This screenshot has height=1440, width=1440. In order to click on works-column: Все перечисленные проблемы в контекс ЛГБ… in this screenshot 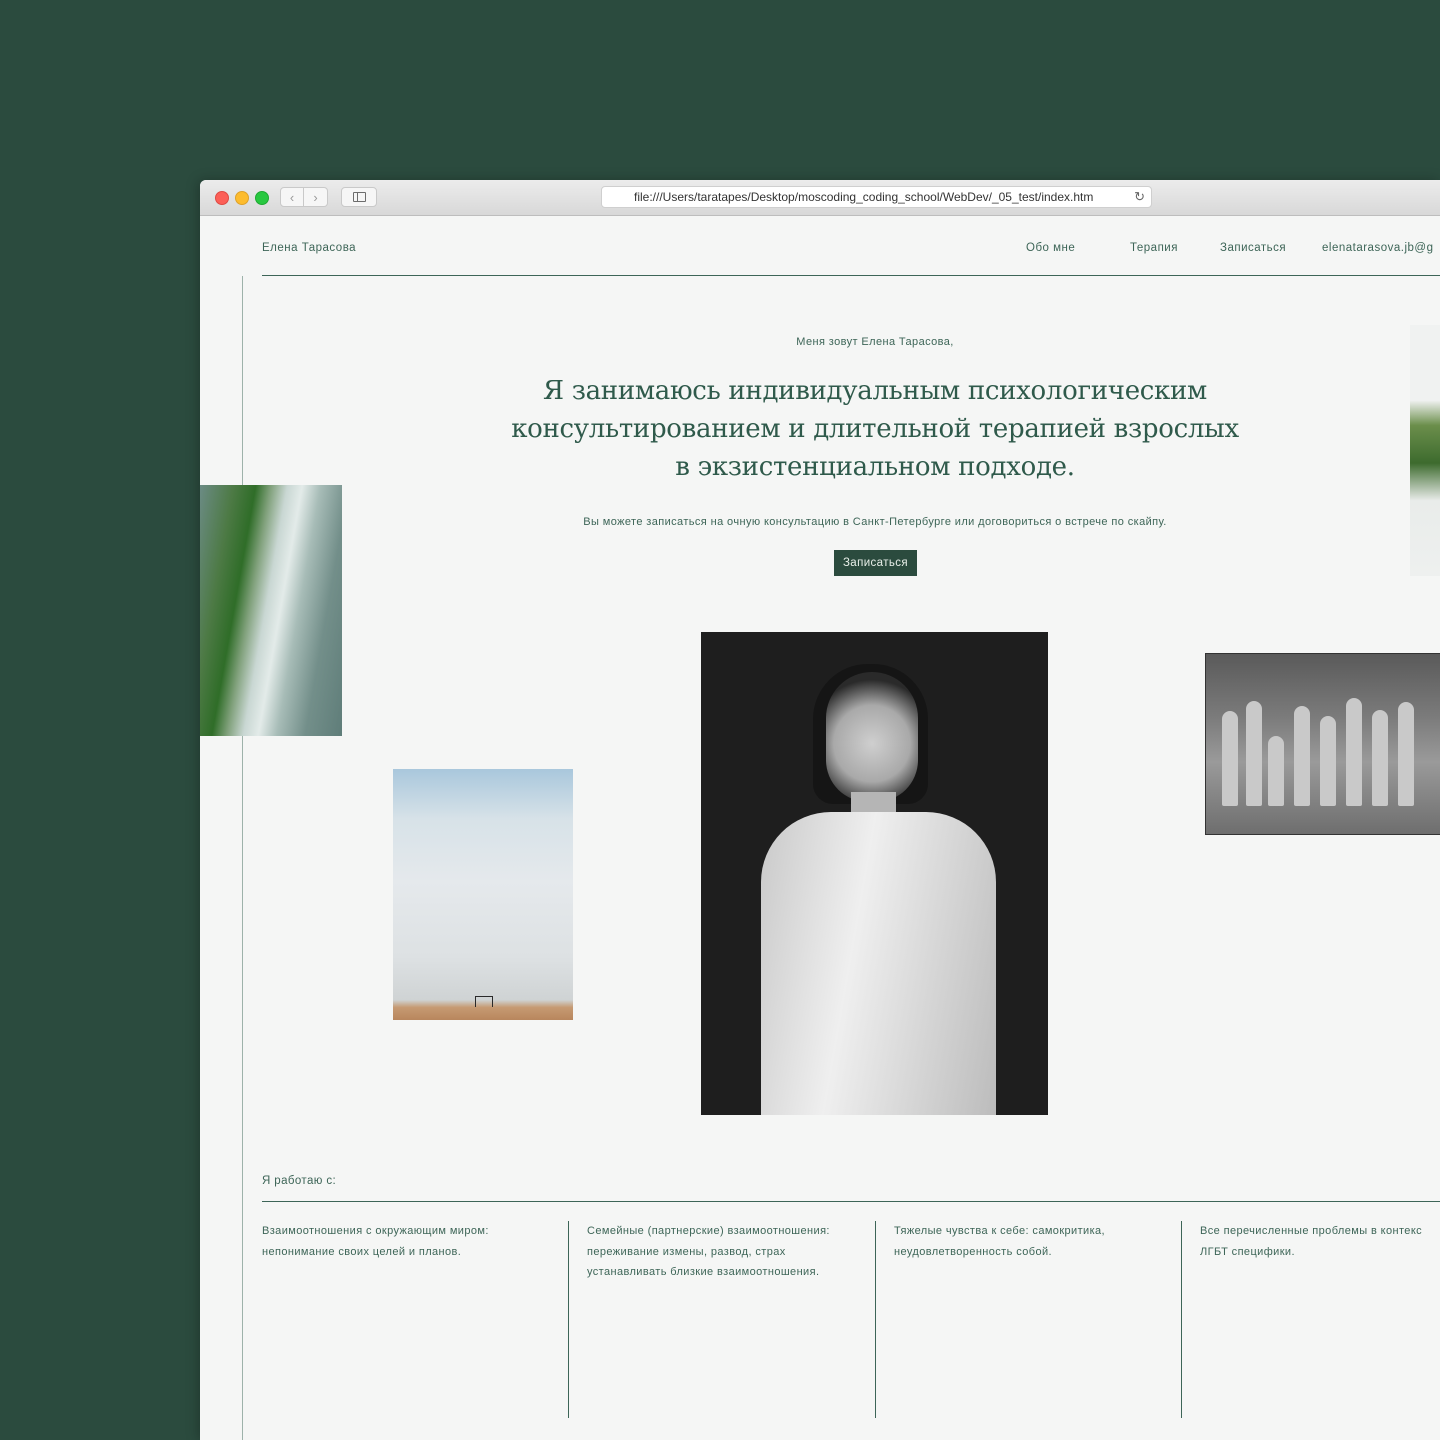, I will do `click(1320, 1241)`.